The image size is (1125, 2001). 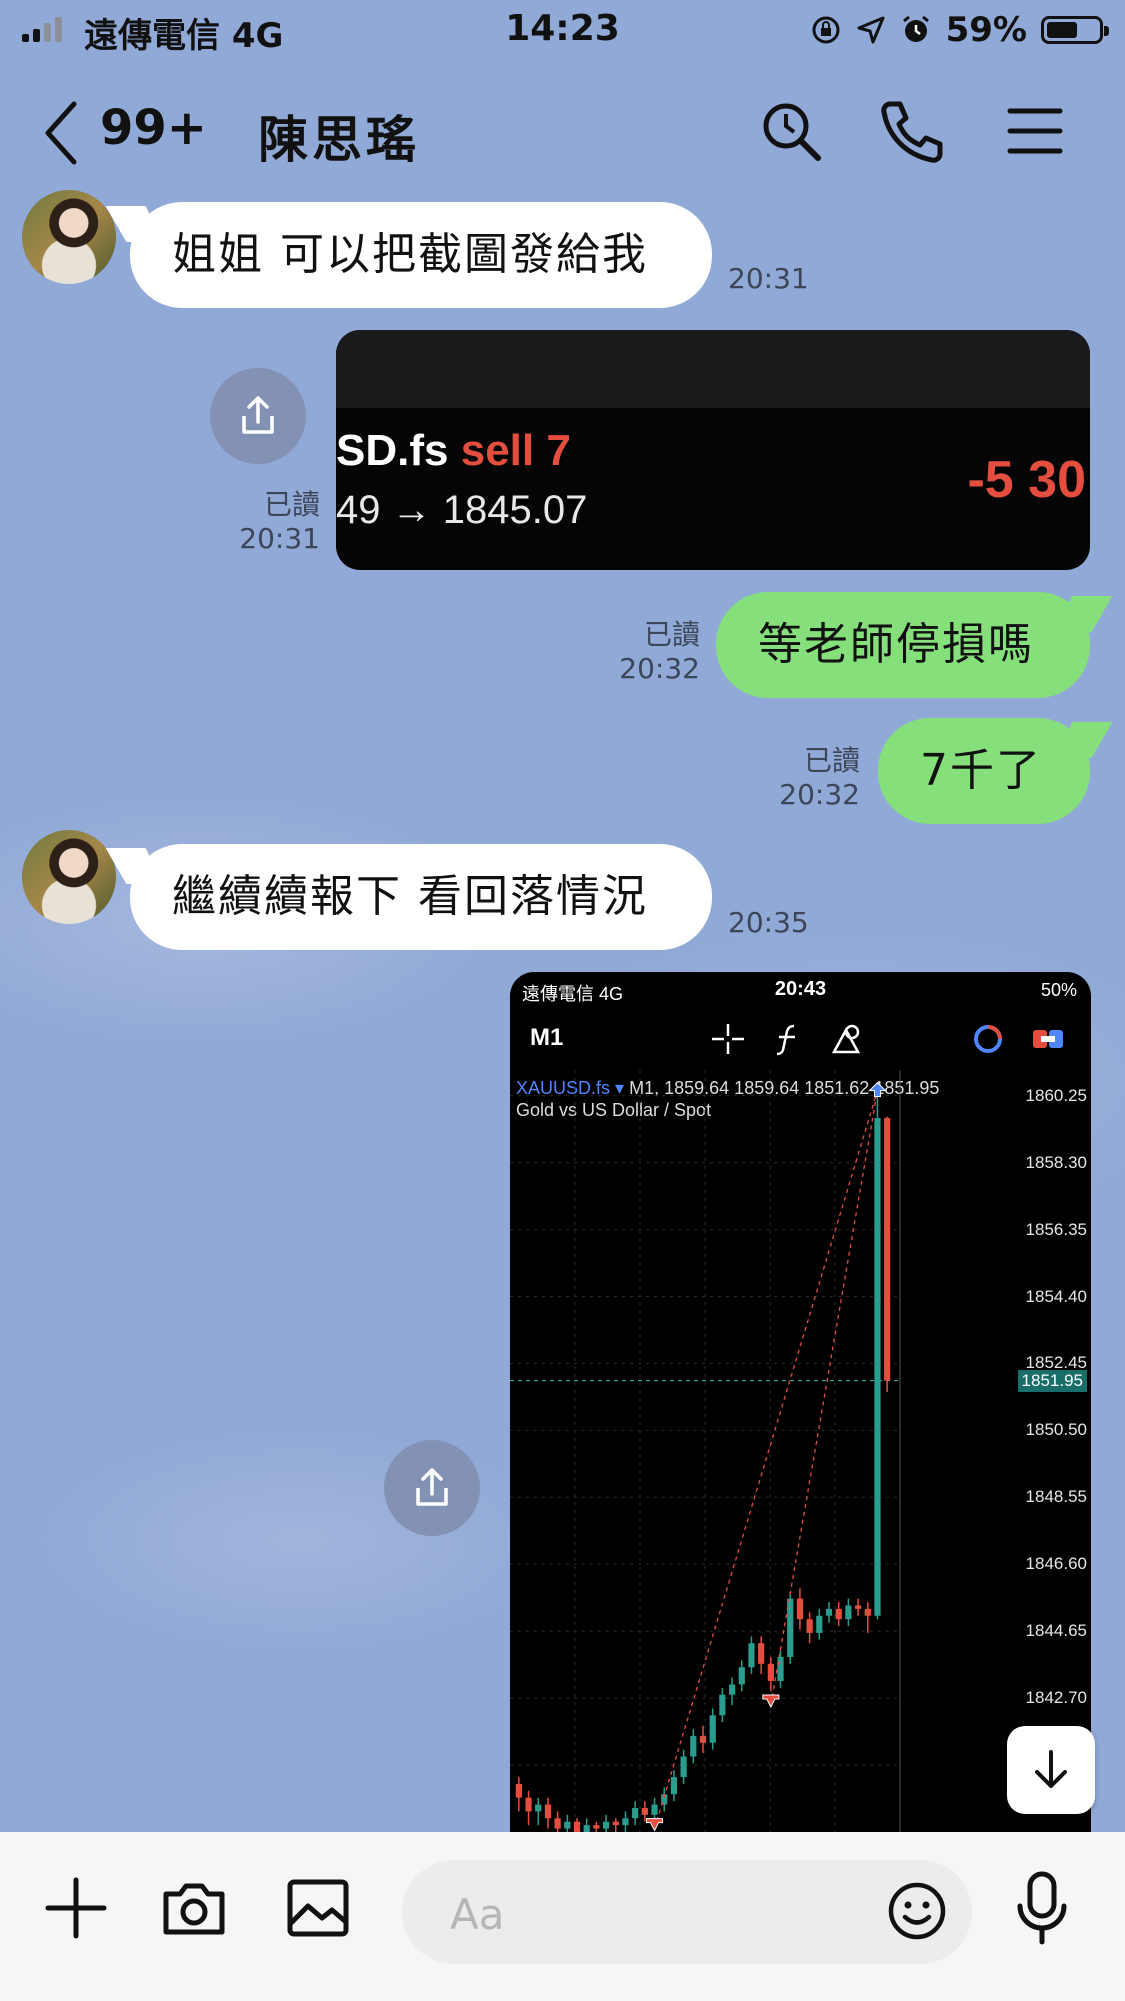 I want to click on status-right: 59%, so click(x=959, y=30).